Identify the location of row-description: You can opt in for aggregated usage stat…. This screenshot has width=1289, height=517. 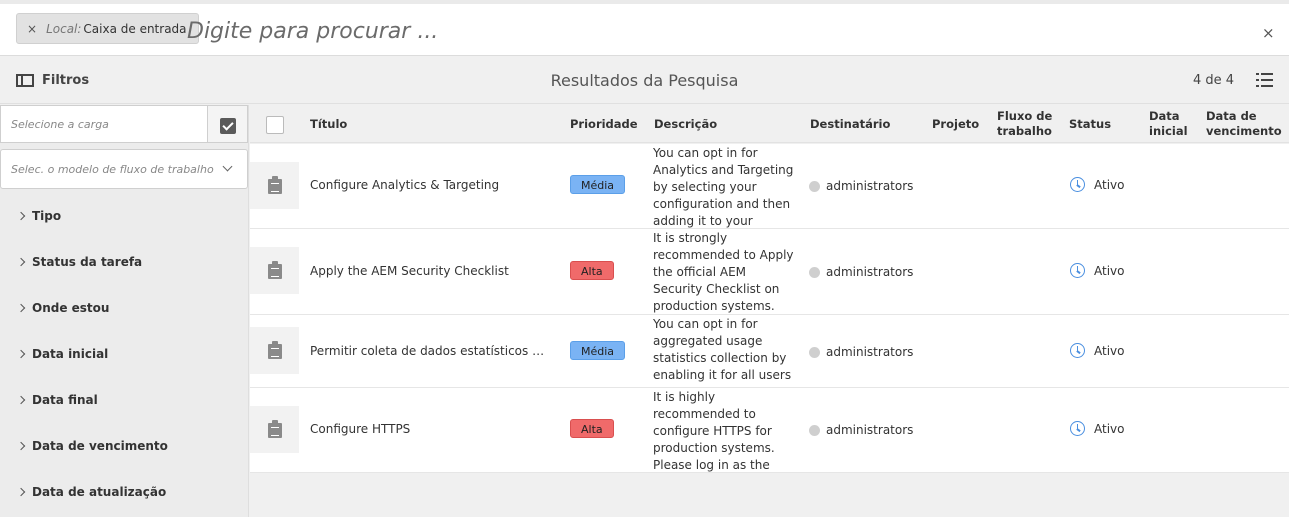
(722, 349).